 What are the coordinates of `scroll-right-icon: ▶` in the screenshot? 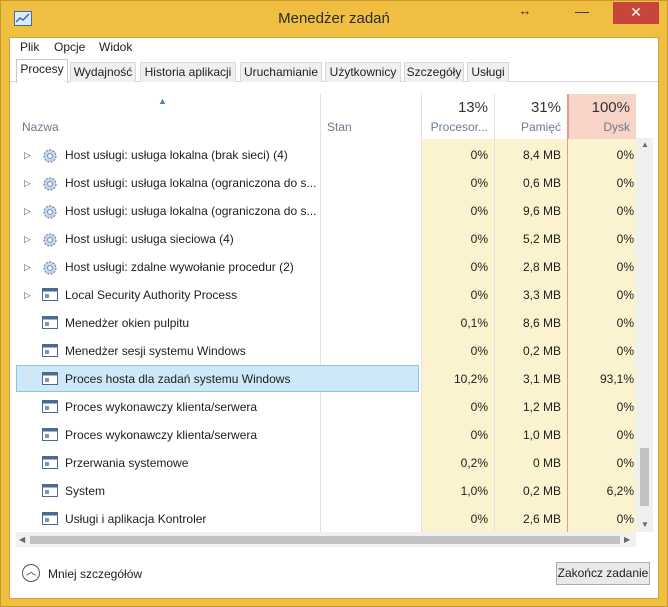 It's located at (627, 539).